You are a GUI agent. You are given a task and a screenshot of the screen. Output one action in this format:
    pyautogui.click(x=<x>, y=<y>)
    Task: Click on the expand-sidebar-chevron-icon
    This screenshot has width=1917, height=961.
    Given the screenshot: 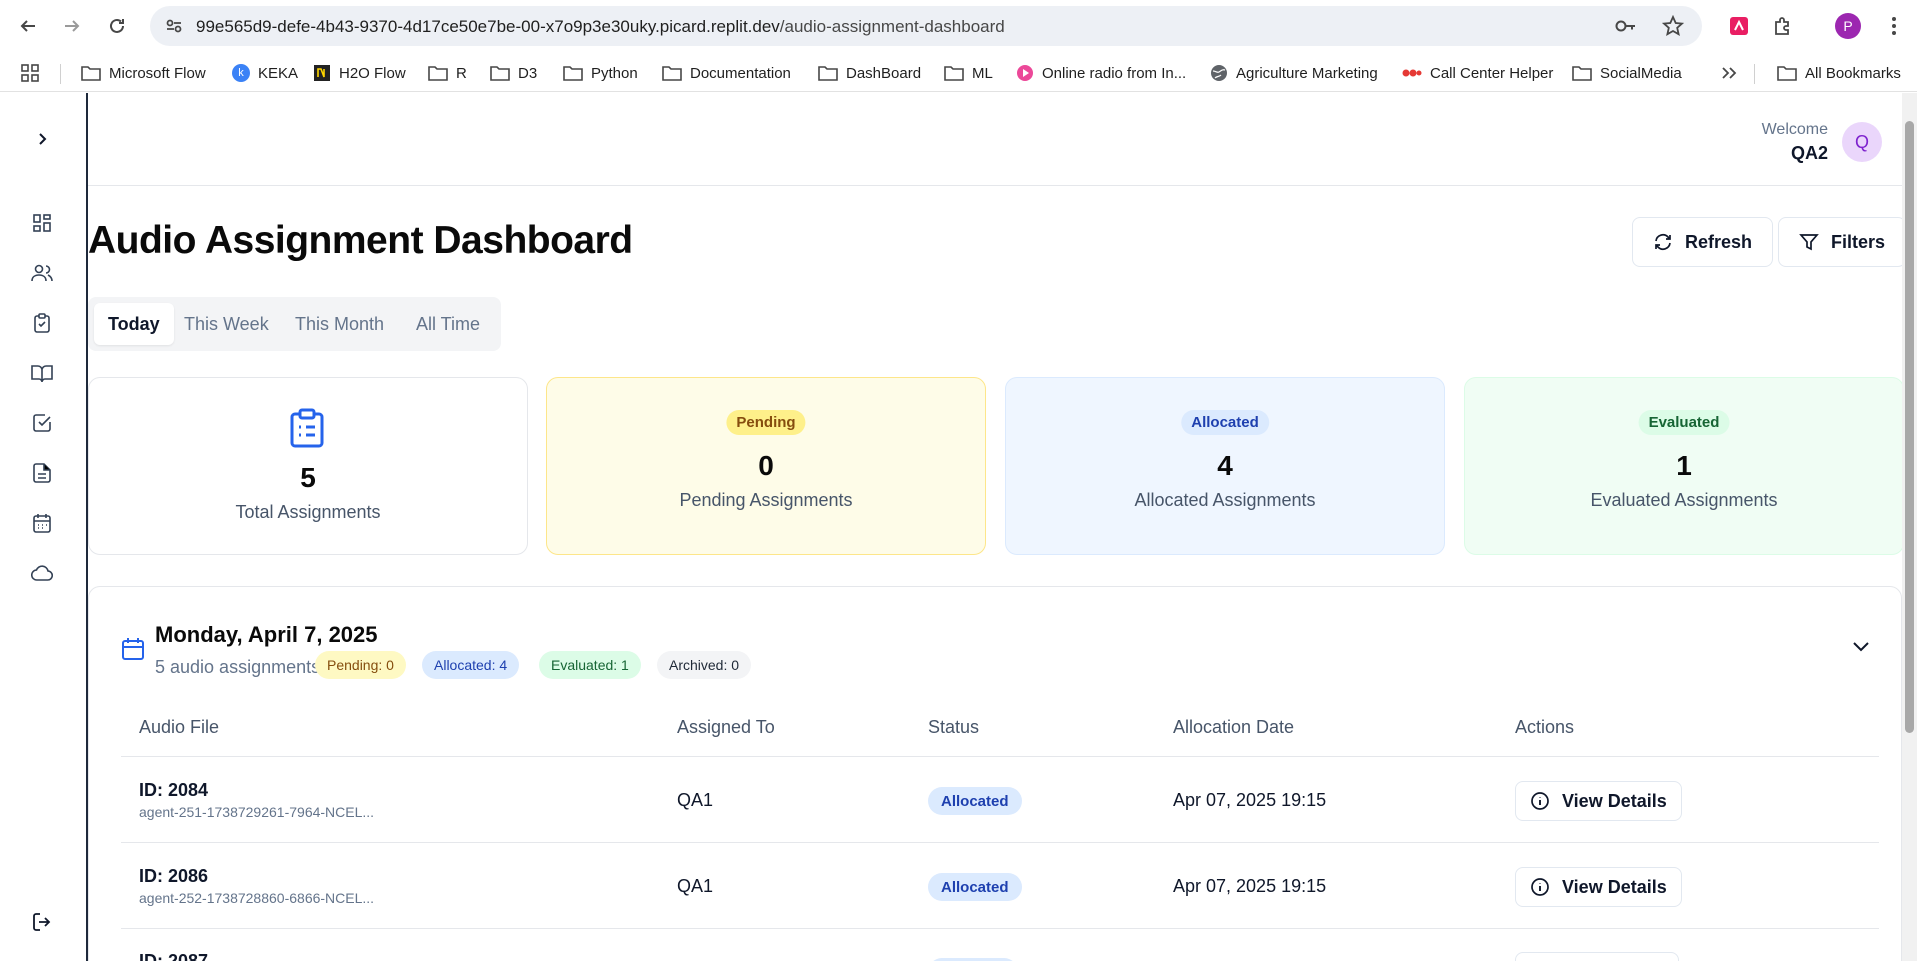 What is the action you would take?
    pyautogui.click(x=42, y=139)
    